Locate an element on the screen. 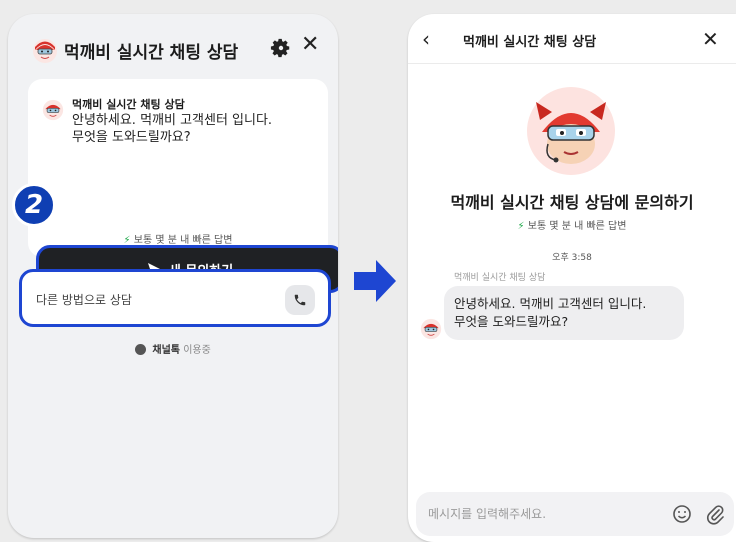 The height and width of the screenshot is (542, 736). attachment-icon is located at coordinates (715, 514).